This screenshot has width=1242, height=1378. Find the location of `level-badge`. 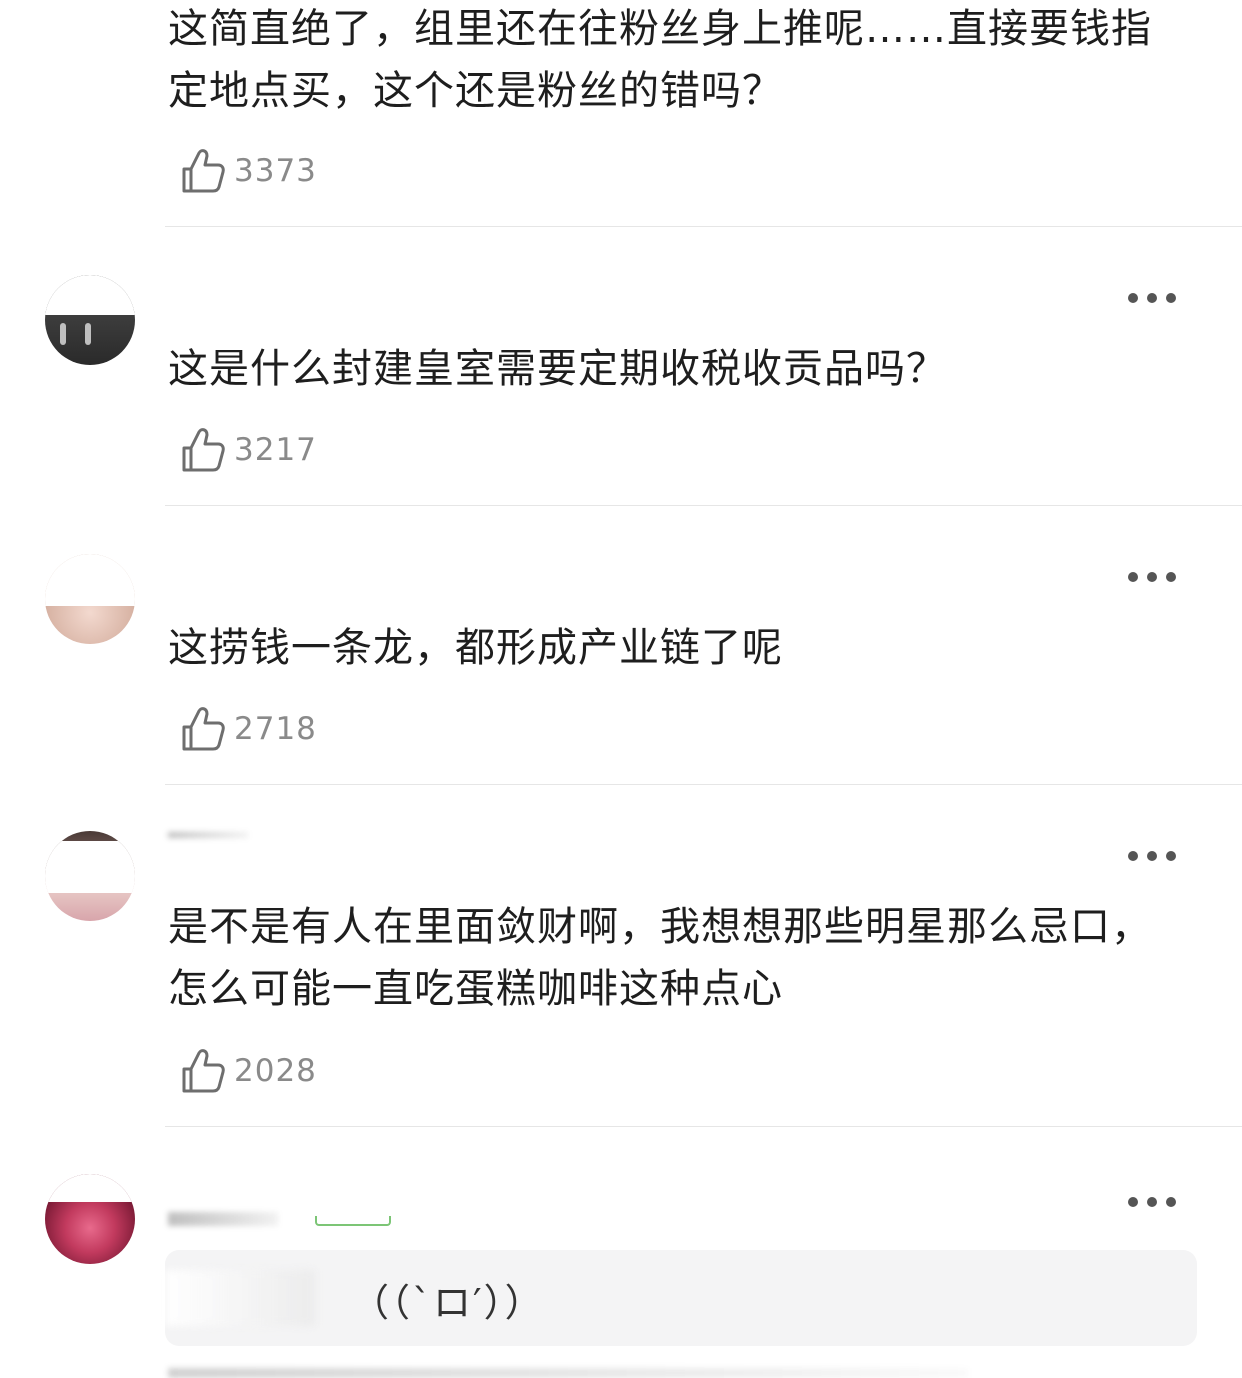

level-badge is located at coordinates (353, 1221).